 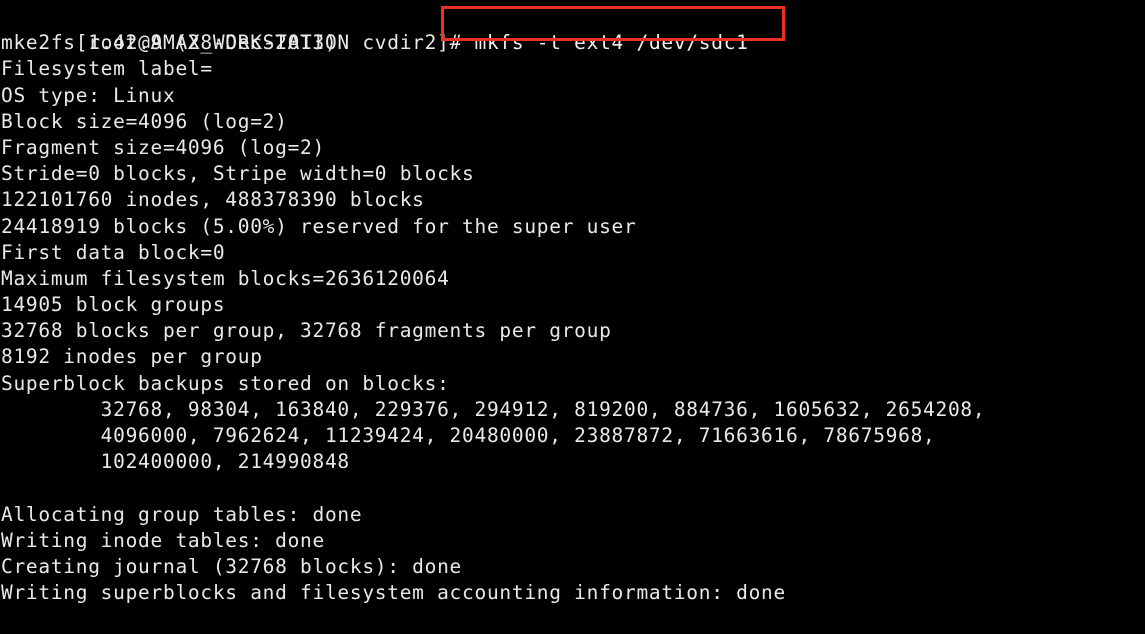 I want to click on shell-prompt: [root@AMAX_WORKSTATION cvdir2]#, so click(x=269, y=43).